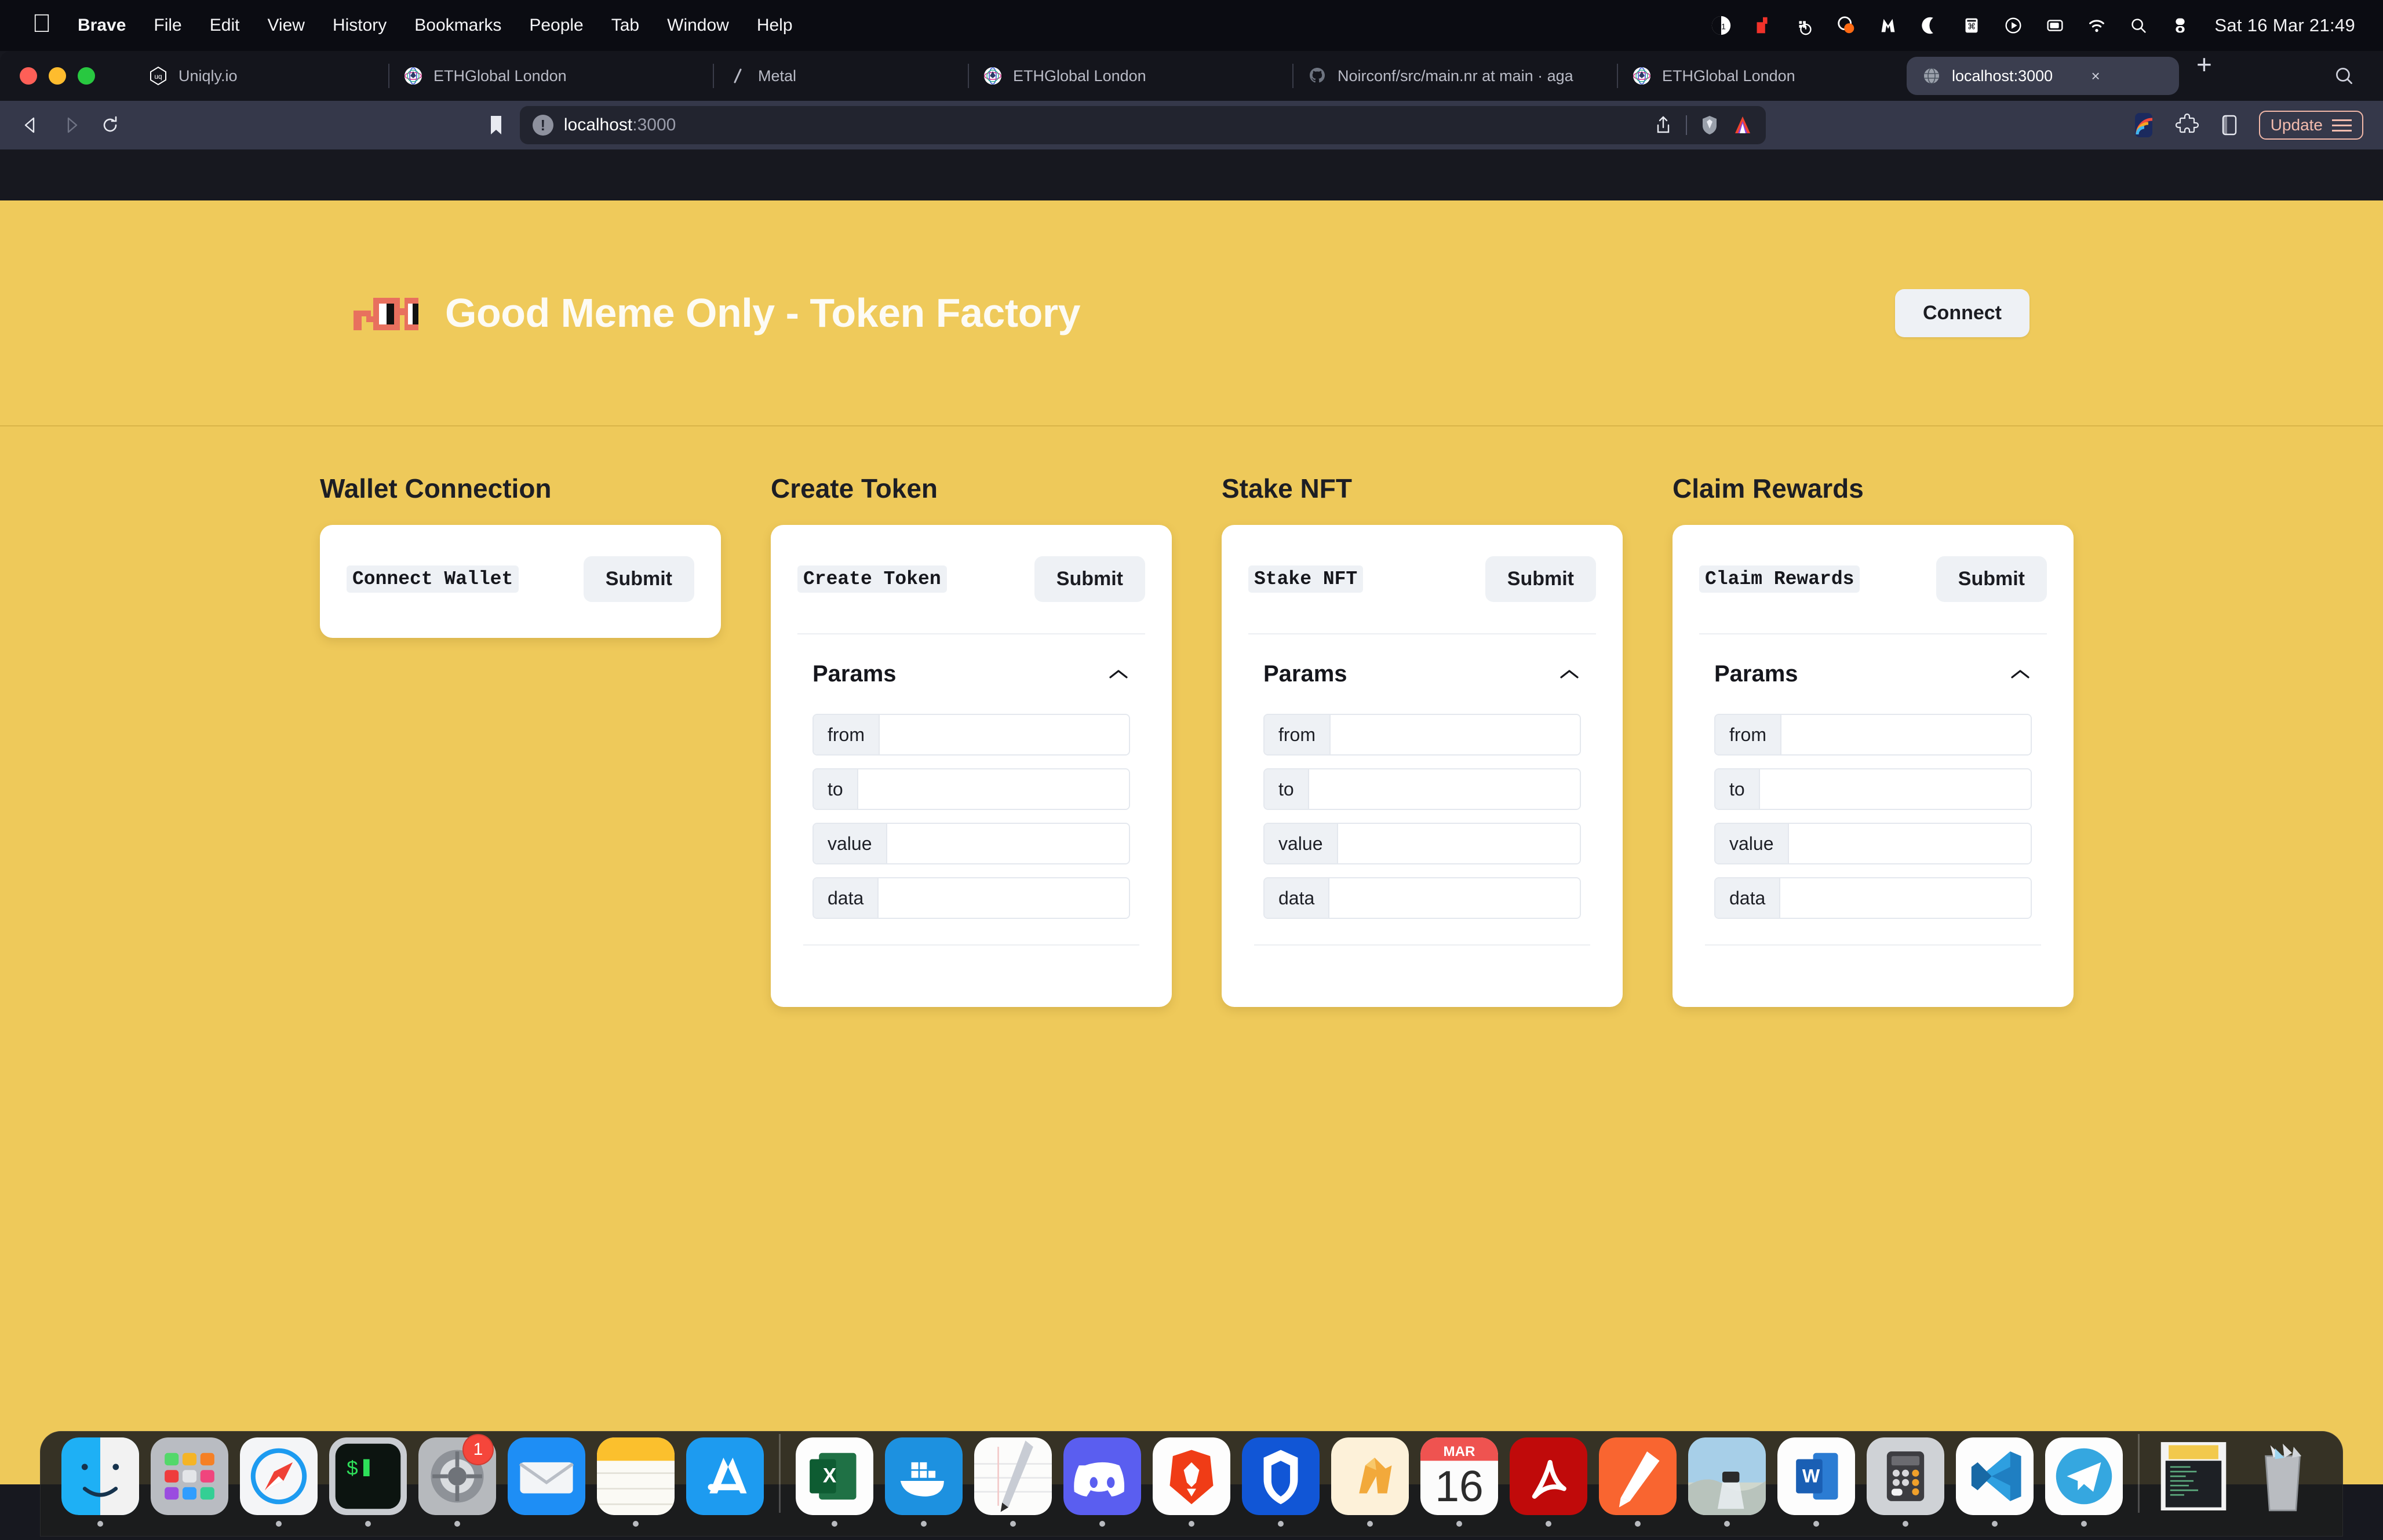 The image size is (2383, 1540). I want to click on calendar-31-icon: 31, so click(1721, 26).